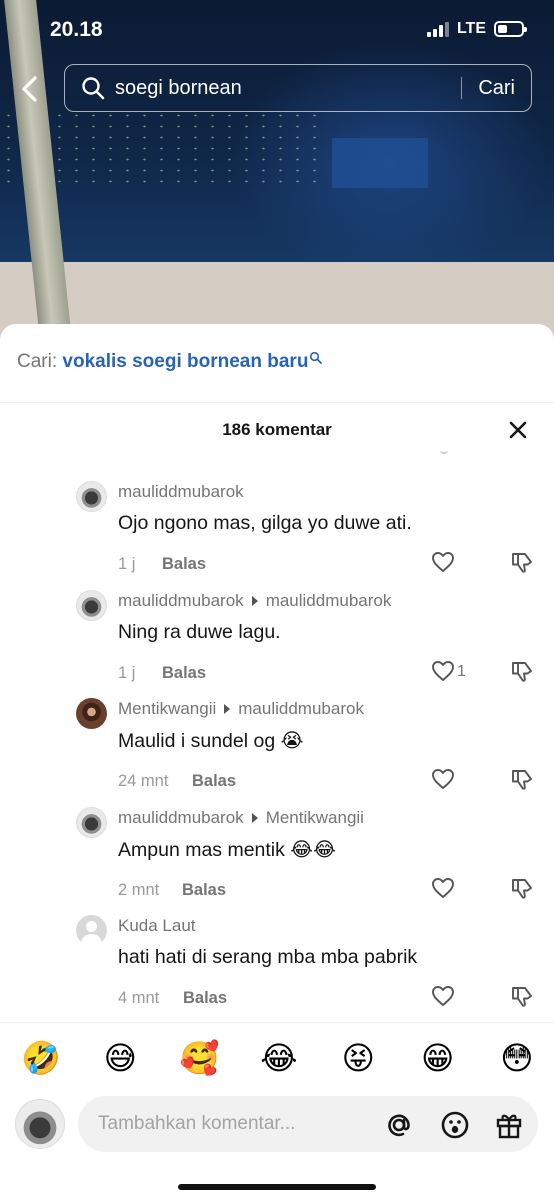 This screenshot has height=1200, width=554. Describe the element at coordinates (496, 88) in the screenshot. I see `search-submit-button: Cari` at that location.